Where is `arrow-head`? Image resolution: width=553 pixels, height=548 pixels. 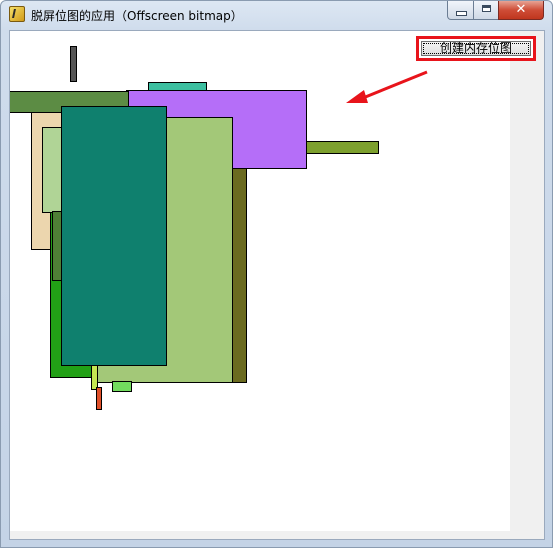 arrow-head is located at coordinates (357, 96).